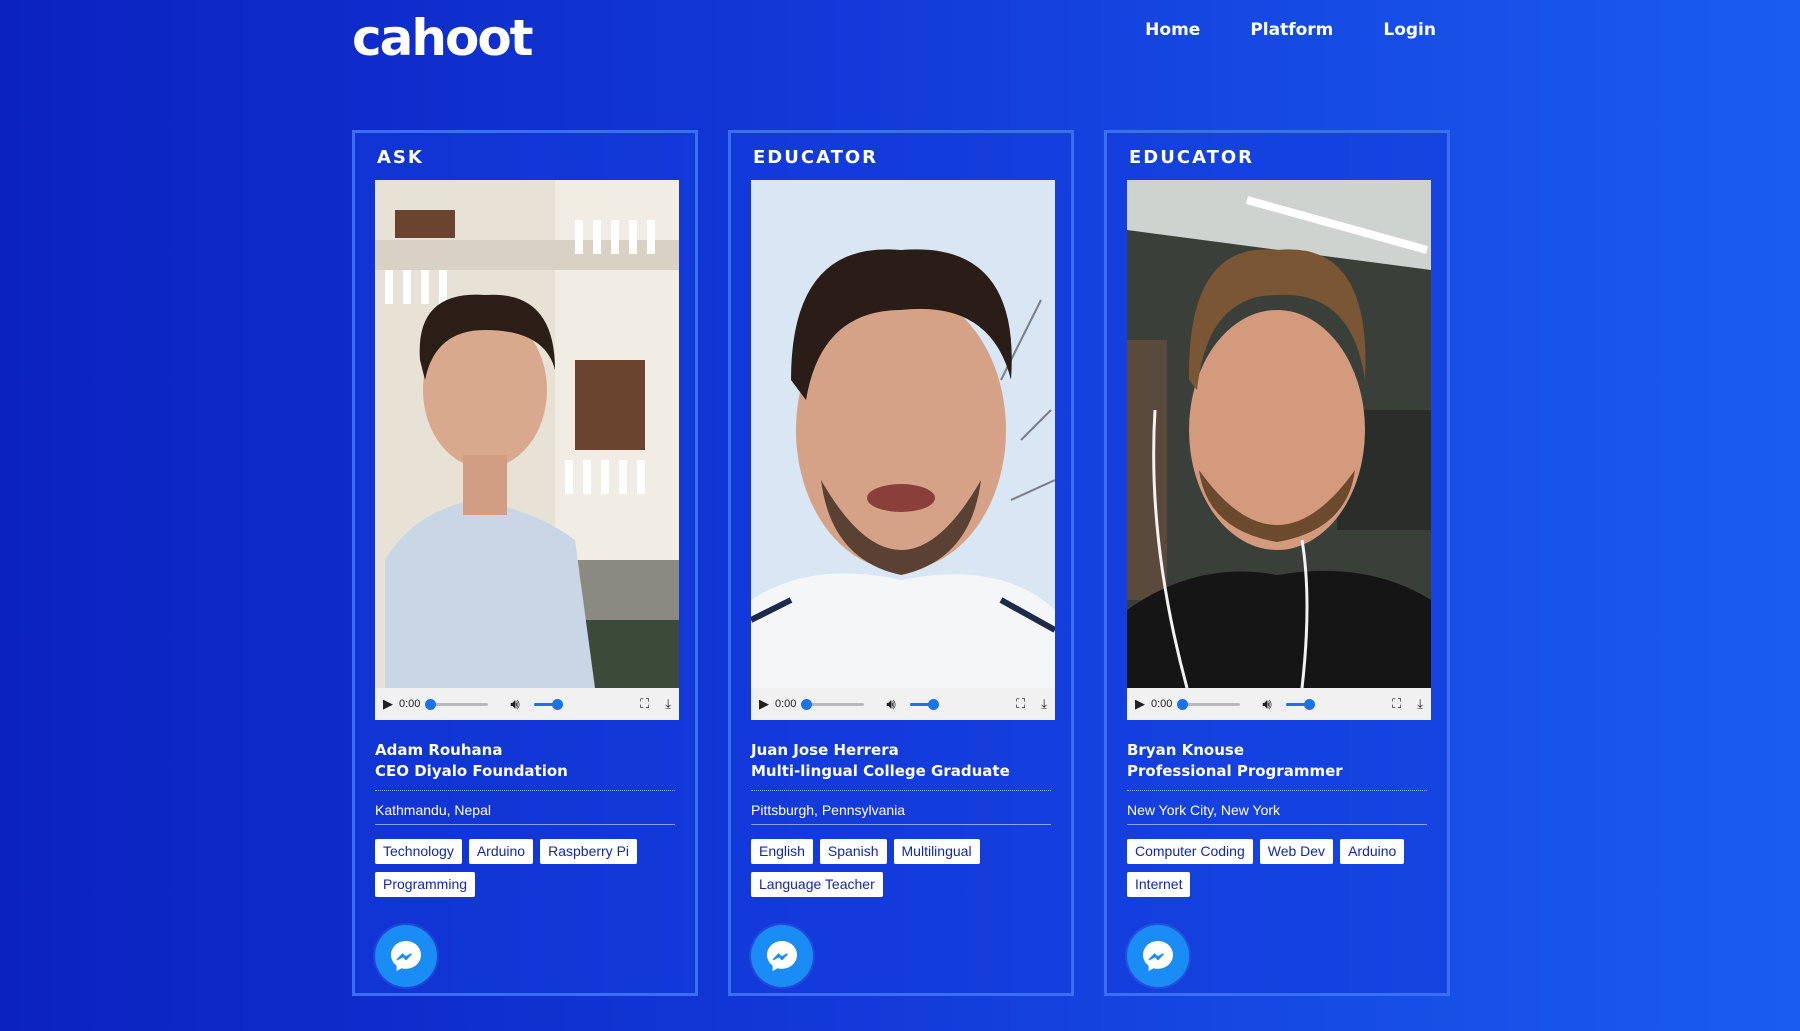  Describe the element at coordinates (439, 750) in the screenshot. I see `person-name: Adam Rouhana` at that location.